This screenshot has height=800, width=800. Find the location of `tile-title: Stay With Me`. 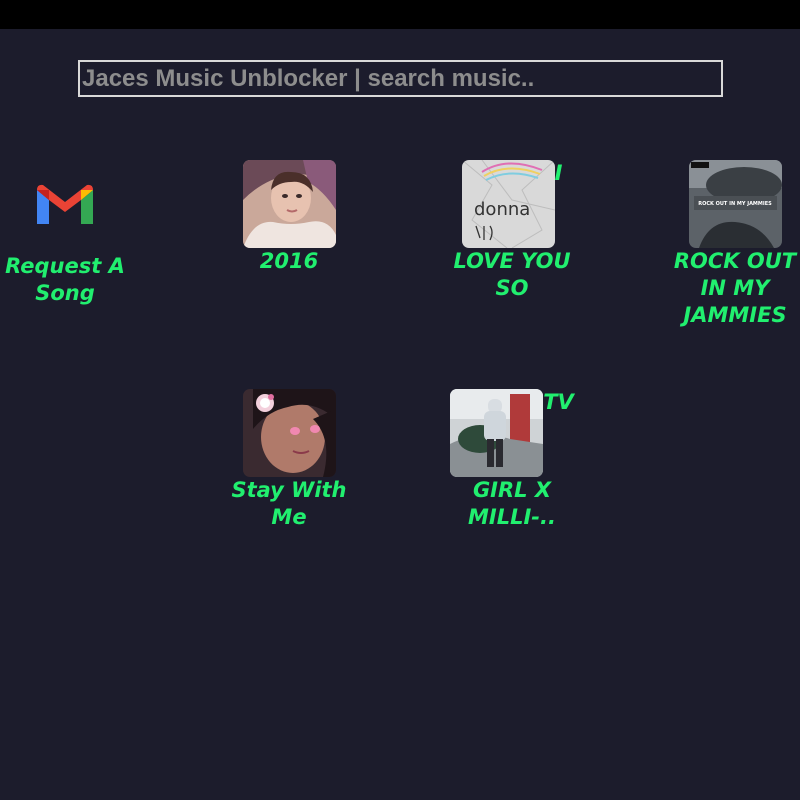

tile-title: Stay With Me is located at coordinates (289, 503).